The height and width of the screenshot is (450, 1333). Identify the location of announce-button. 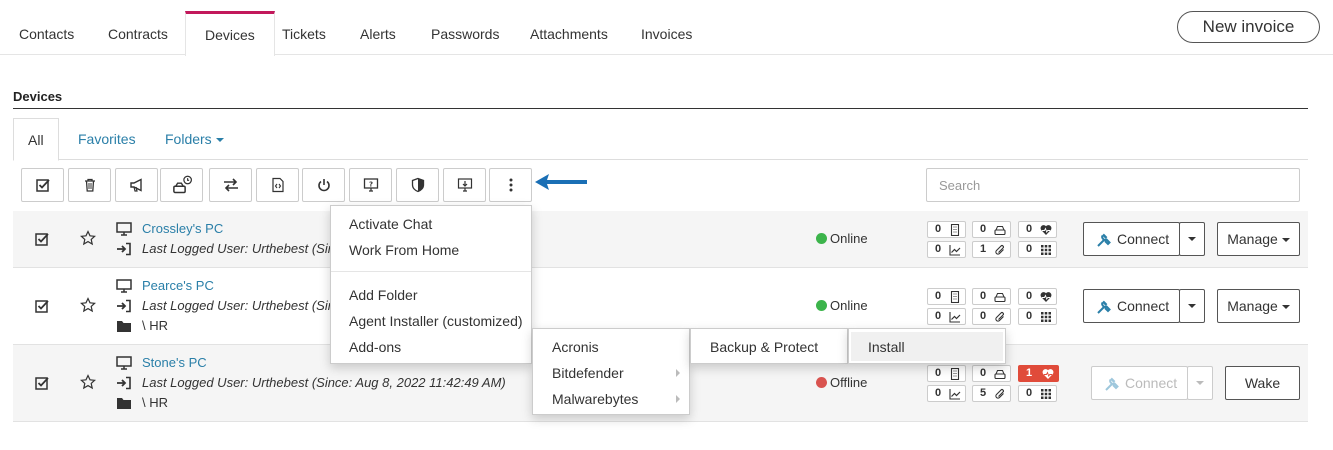
(136, 185).